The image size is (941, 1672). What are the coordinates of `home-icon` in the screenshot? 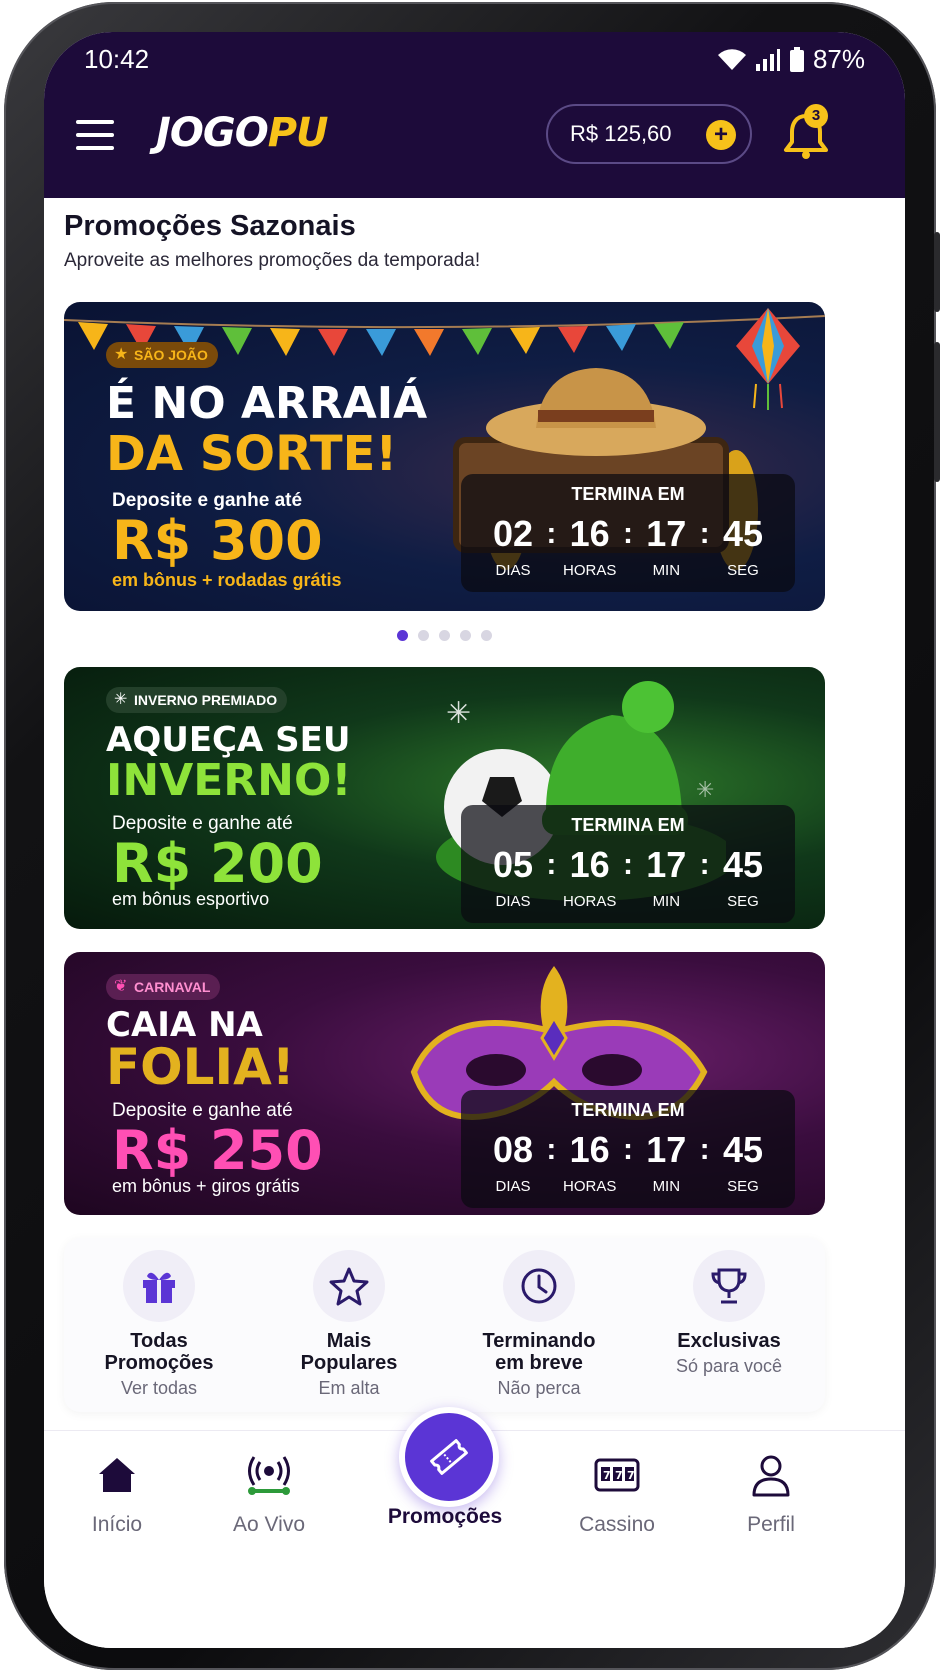 It's located at (118, 1475).